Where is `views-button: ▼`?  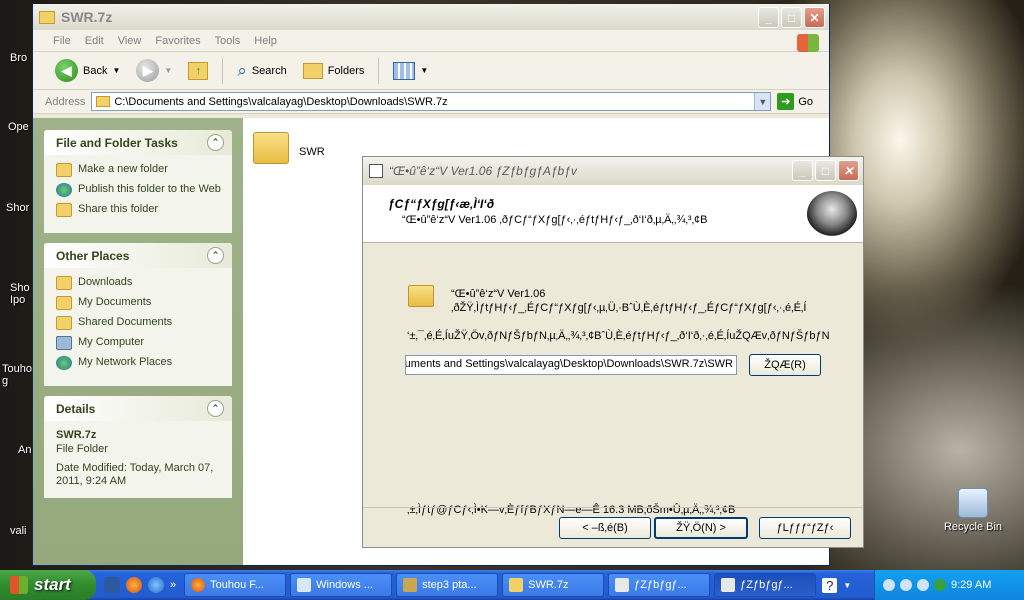 views-button: ▼ is located at coordinates (410, 71).